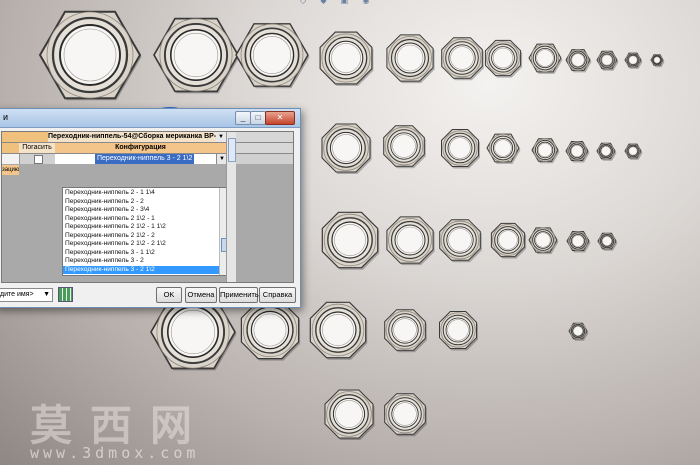 The image size is (700, 465). I want to click on cancel-button: Отмена, so click(201, 295).